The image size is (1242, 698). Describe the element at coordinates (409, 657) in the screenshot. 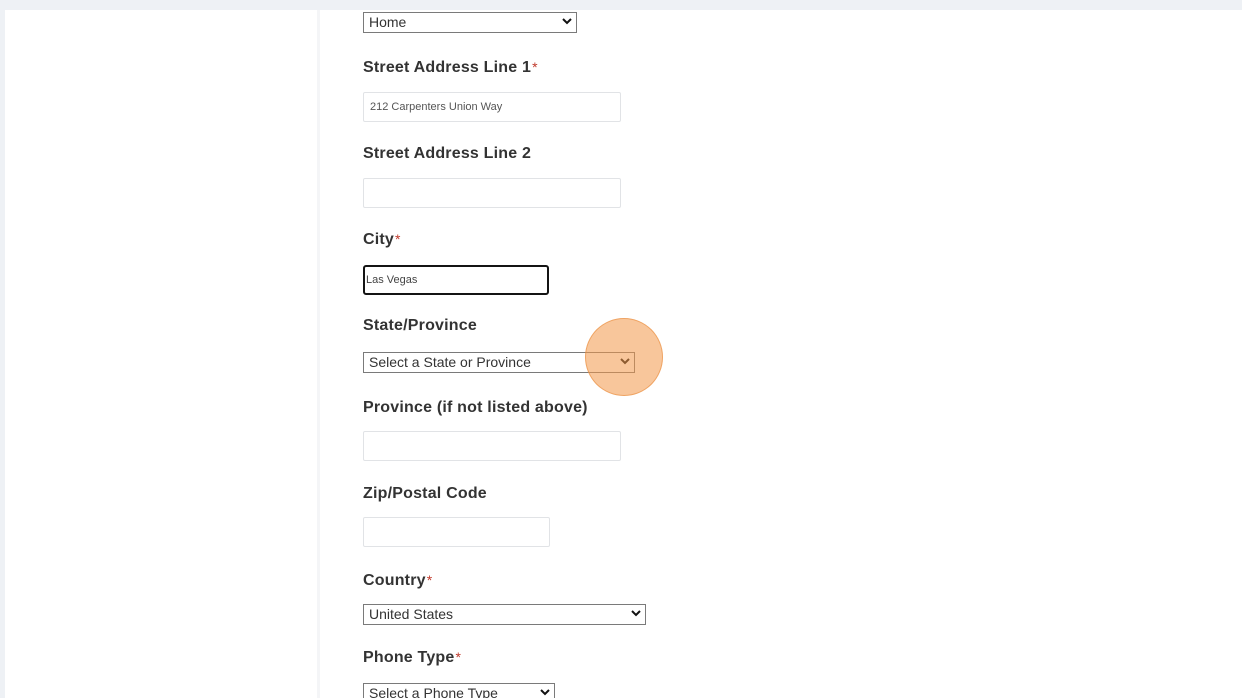

I see `phone-type-label-text: Phone Type` at that location.